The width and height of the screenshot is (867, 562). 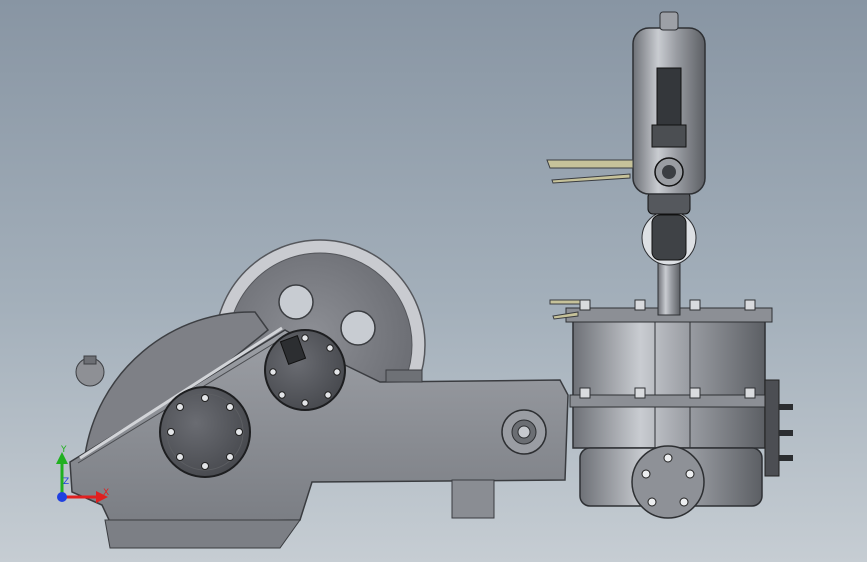 What do you see at coordinates (66, 482) in the screenshot?
I see `z-axis-label: Z` at bounding box center [66, 482].